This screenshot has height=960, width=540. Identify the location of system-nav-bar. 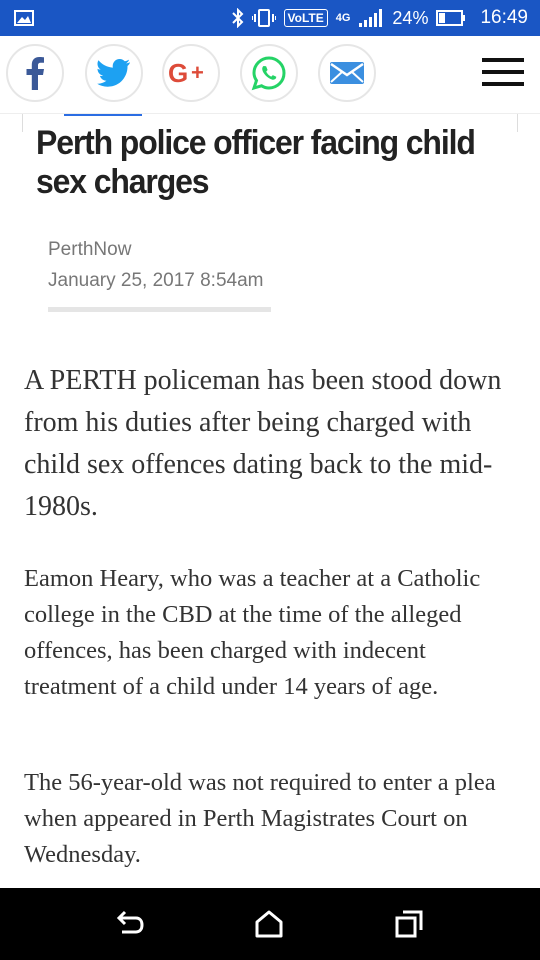
(270, 924).